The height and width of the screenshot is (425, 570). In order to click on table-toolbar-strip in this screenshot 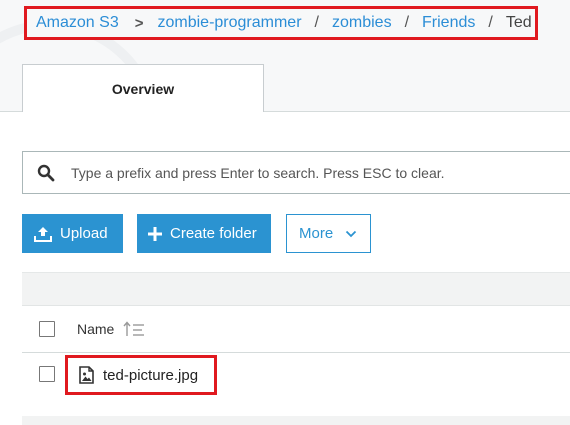, I will do `click(296, 288)`.